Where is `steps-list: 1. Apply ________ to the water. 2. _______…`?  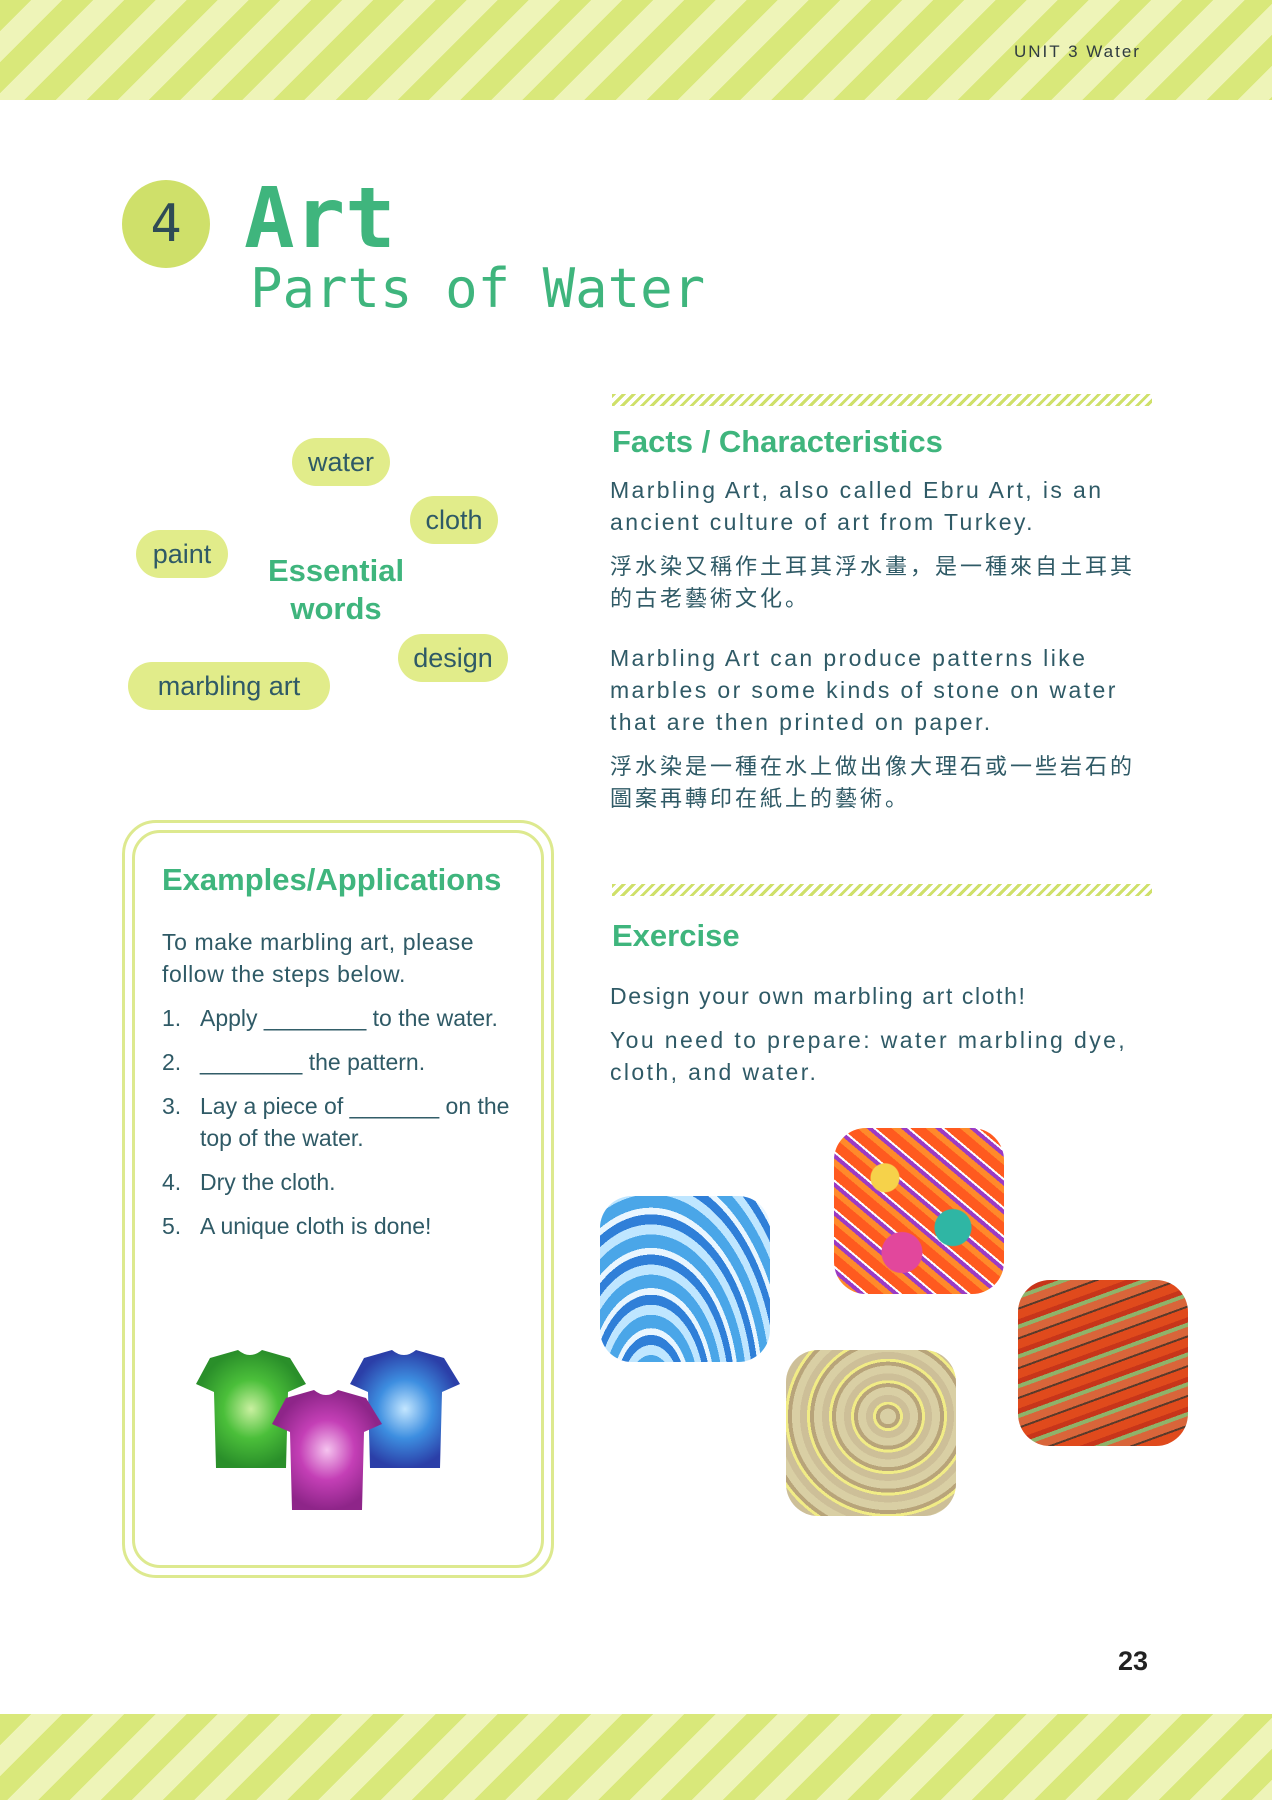 steps-list: 1. Apply ________ to the water. 2. _______… is located at coordinates (342, 1128).